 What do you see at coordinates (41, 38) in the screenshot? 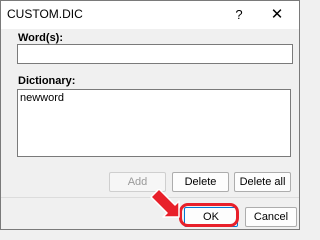
I see `words-label: Word(s):` at bounding box center [41, 38].